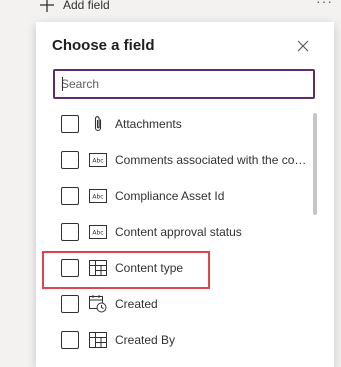 This screenshot has height=367, width=341. I want to click on field-label: Created, so click(136, 304).